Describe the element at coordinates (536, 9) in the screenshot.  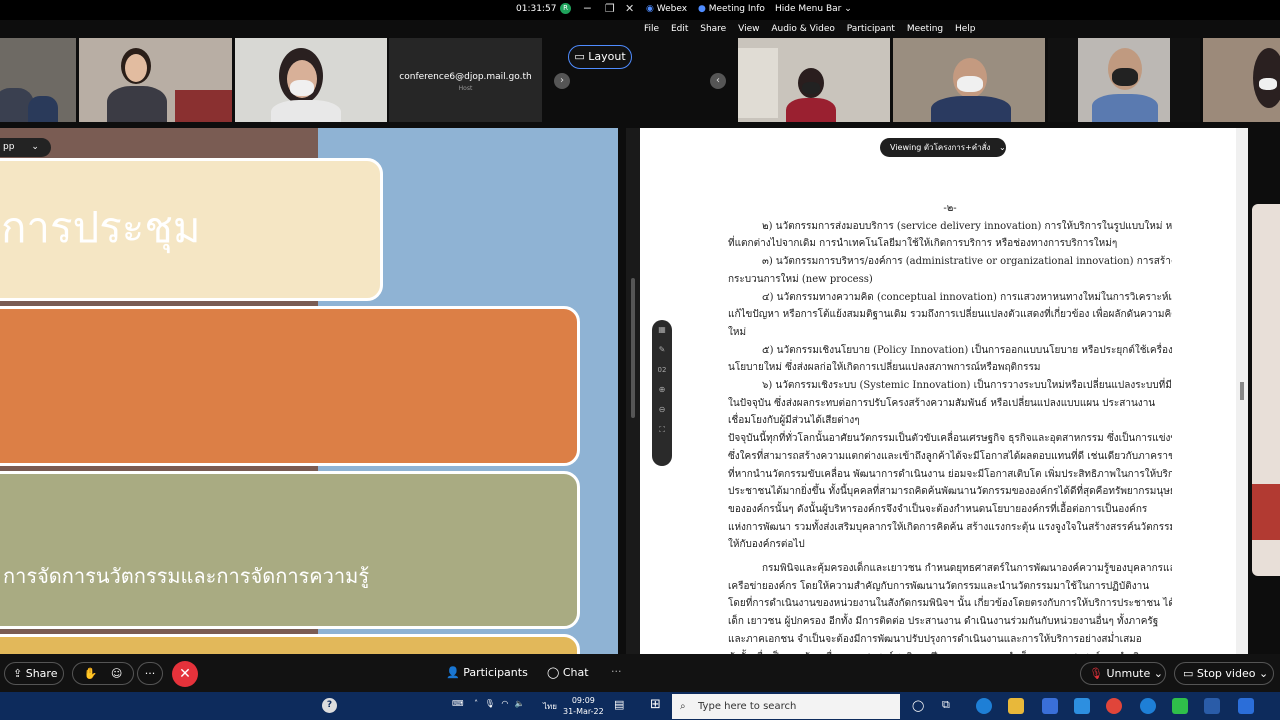
I see `meeting-timer: 01:31:57` at that location.